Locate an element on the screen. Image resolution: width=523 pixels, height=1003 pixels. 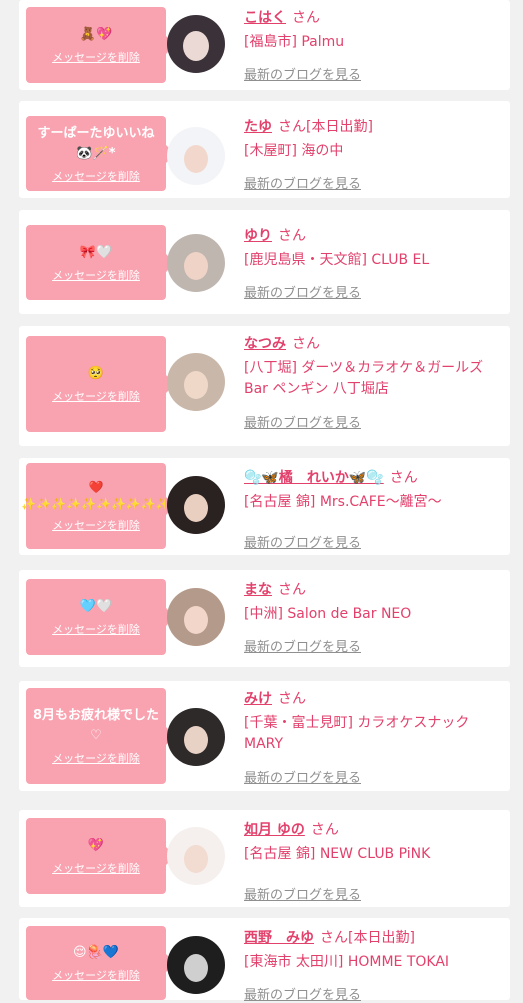
message-bubble: 🧸💖 メッセージを削除 is located at coordinates (100, 45).